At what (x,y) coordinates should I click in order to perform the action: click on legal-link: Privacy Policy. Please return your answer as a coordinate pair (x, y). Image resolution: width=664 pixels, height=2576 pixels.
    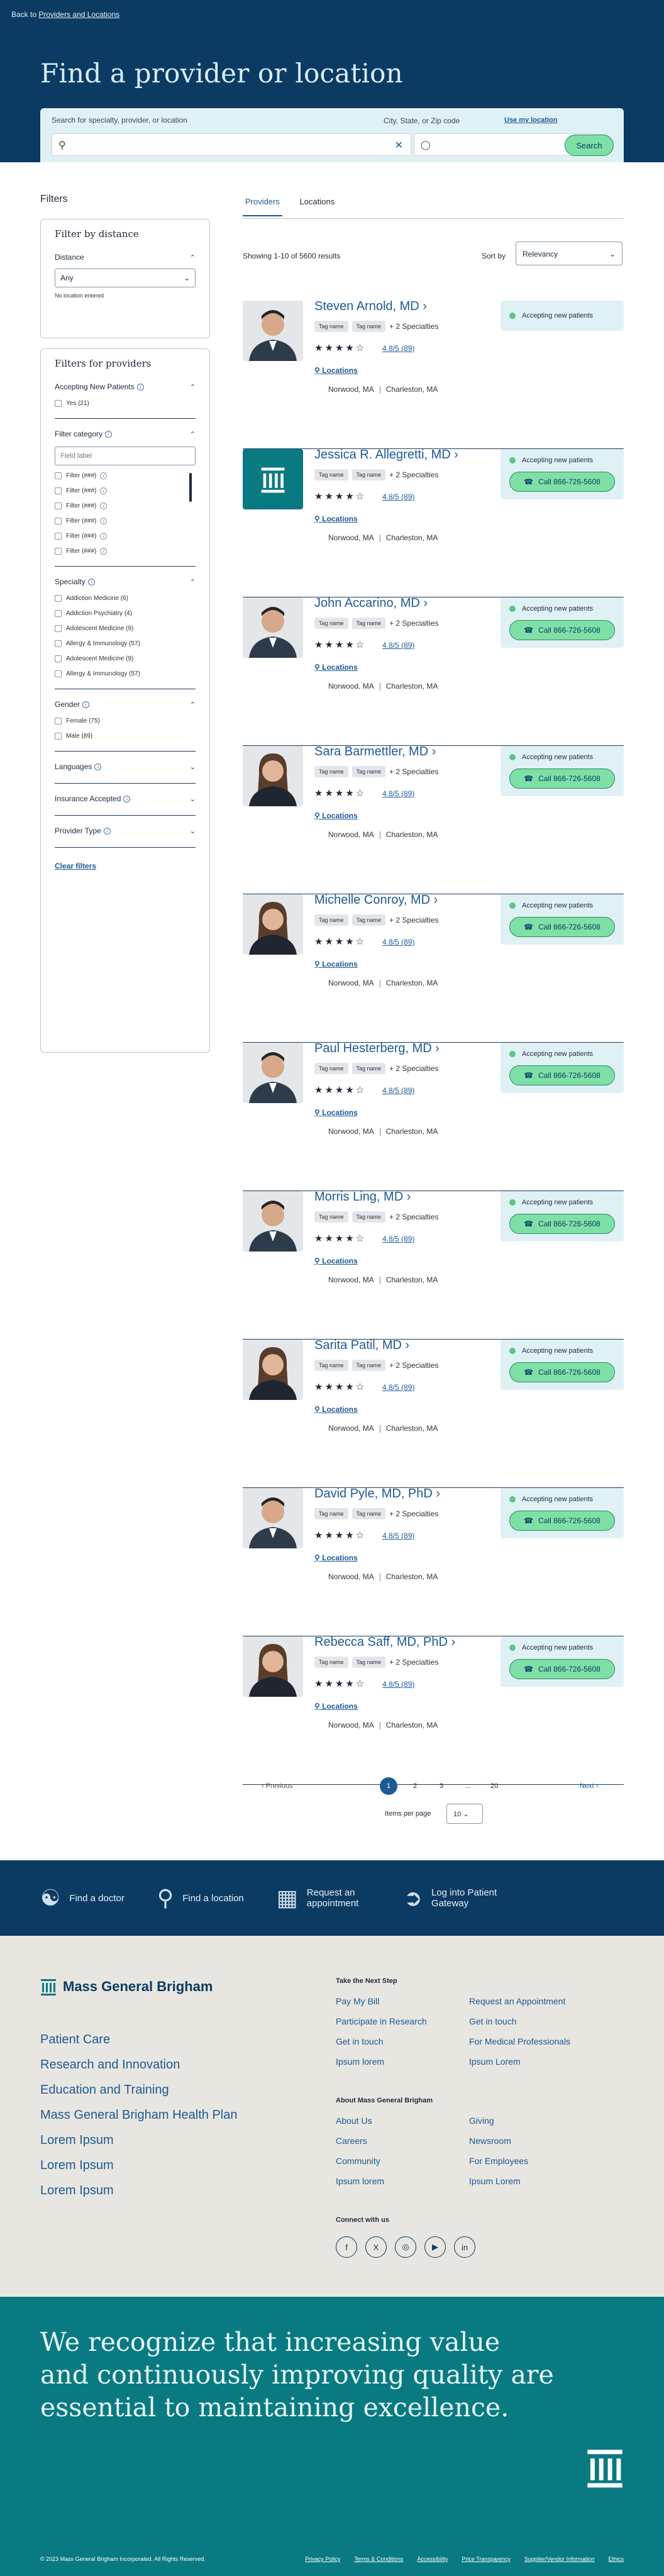
    Looking at the image, I should click on (322, 2559).